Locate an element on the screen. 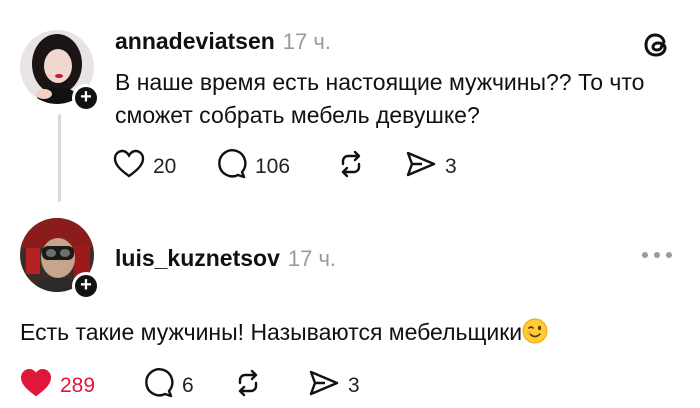 This screenshot has height=408, width=700. post1-header: annadeviatsen 17 ч. is located at coordinates (223, 41).